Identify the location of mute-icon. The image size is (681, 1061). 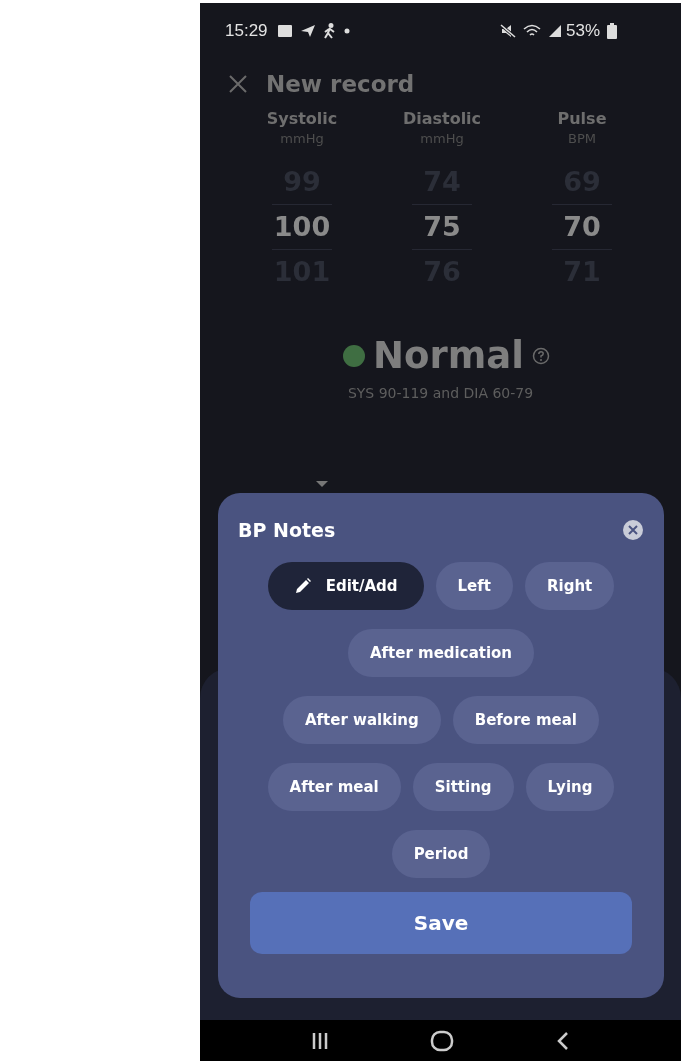
(507, 31).